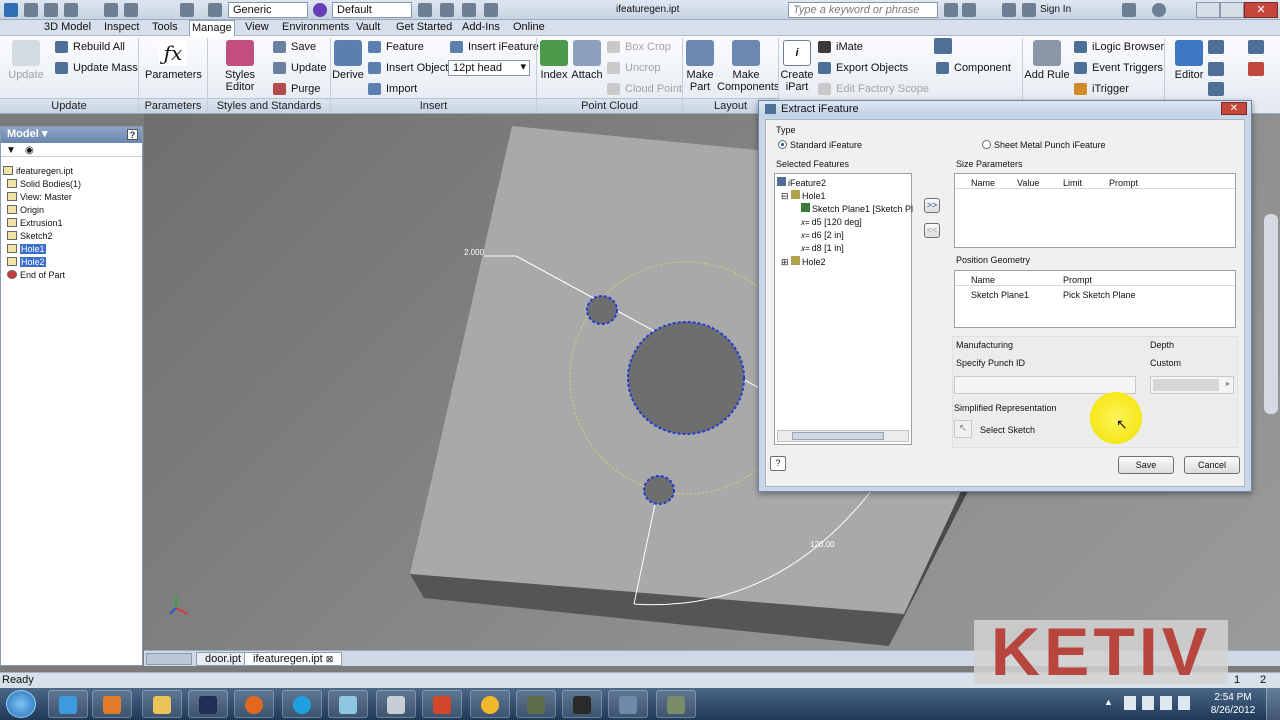 Image resolution: width=1280 pixels, height=720 pixels. I want to click on tree-item-extrusion: Extrusion1, so click(35, 223).